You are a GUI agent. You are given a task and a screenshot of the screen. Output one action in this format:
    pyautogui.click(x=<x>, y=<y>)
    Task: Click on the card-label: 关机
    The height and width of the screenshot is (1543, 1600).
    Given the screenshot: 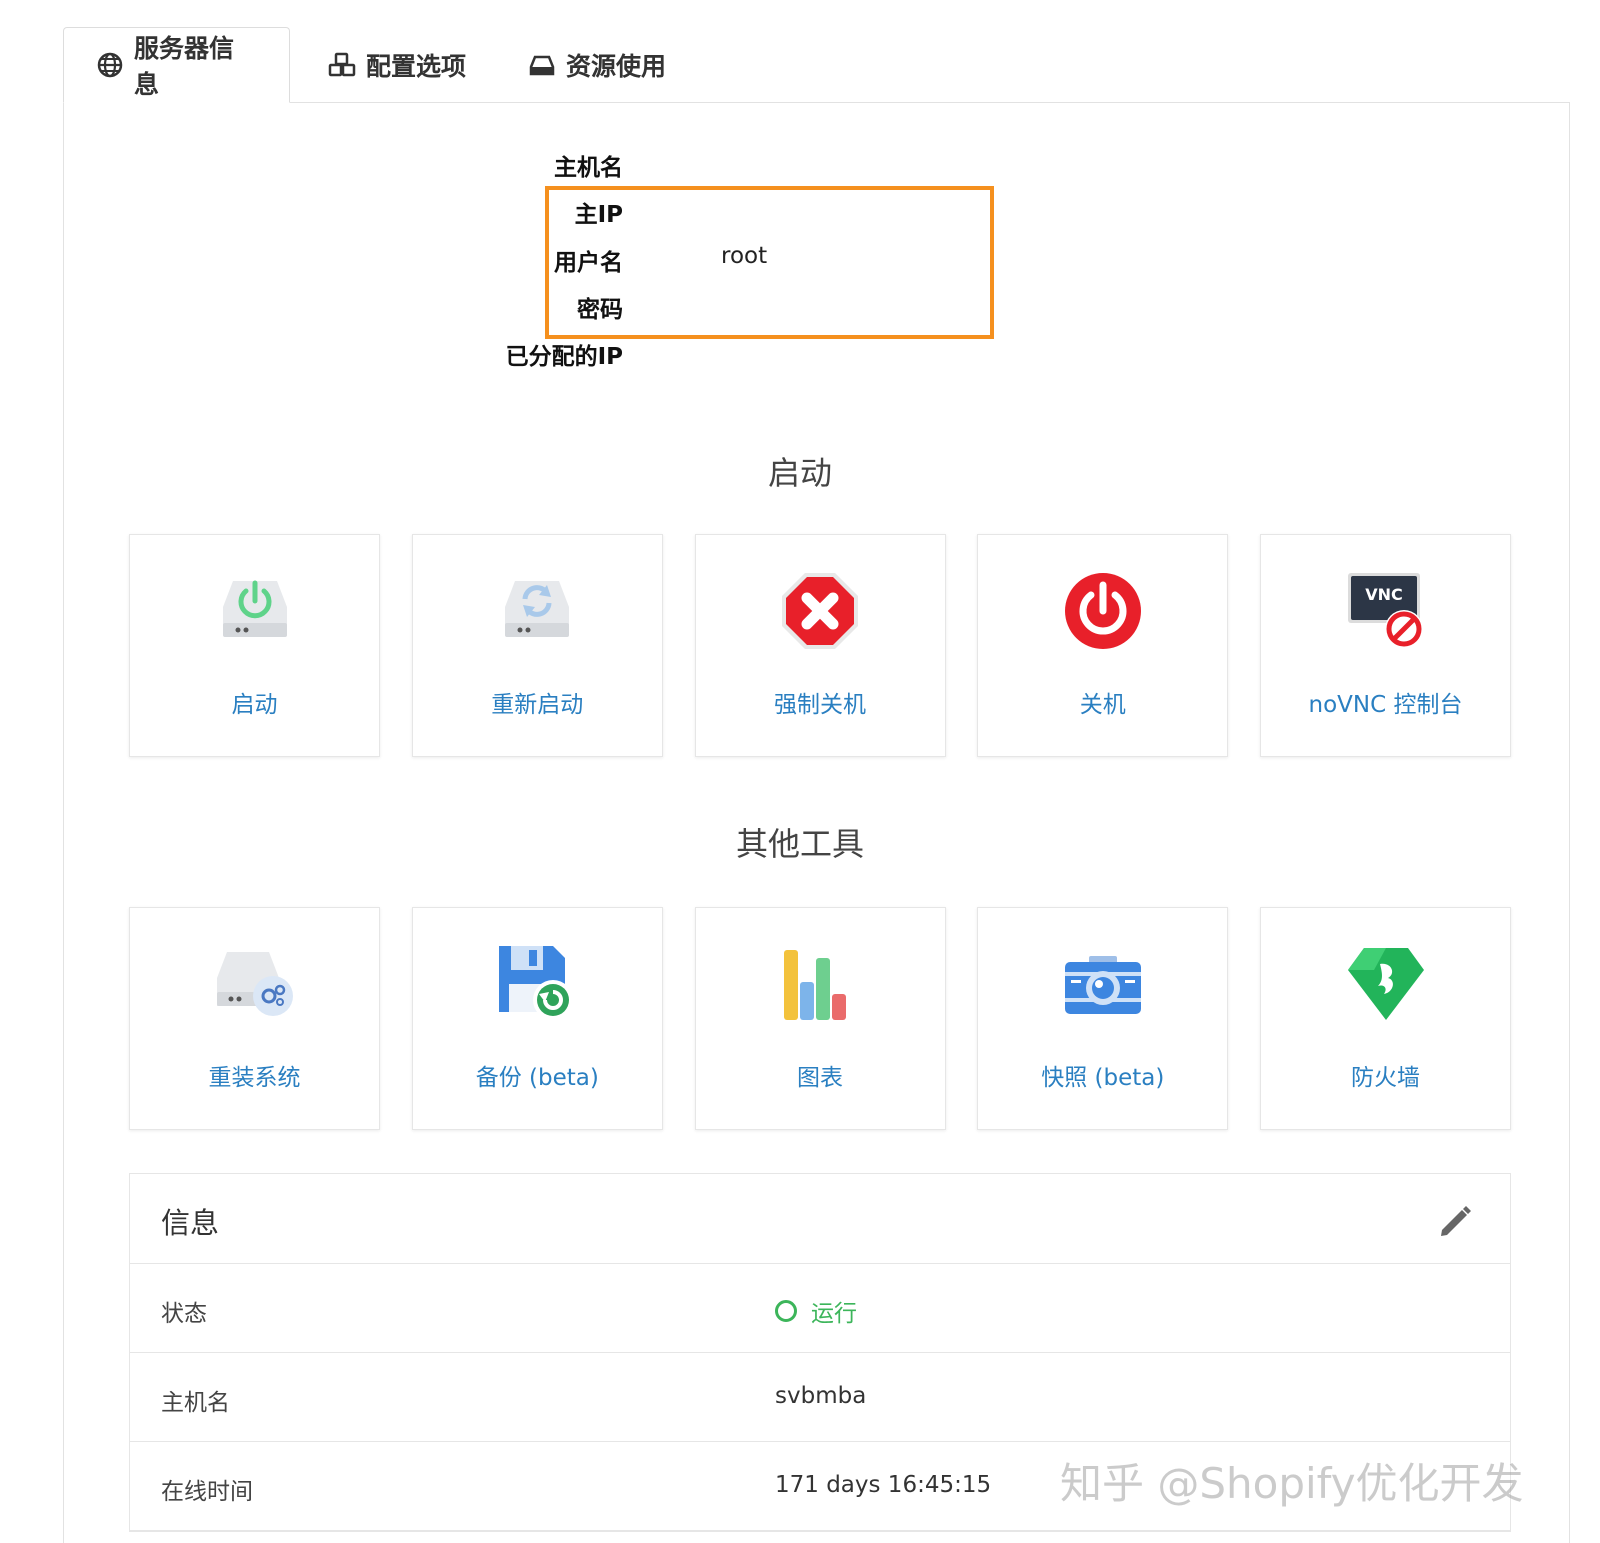 What is the action you would take?
    pyautogui.click(x=1102, y=705)
    